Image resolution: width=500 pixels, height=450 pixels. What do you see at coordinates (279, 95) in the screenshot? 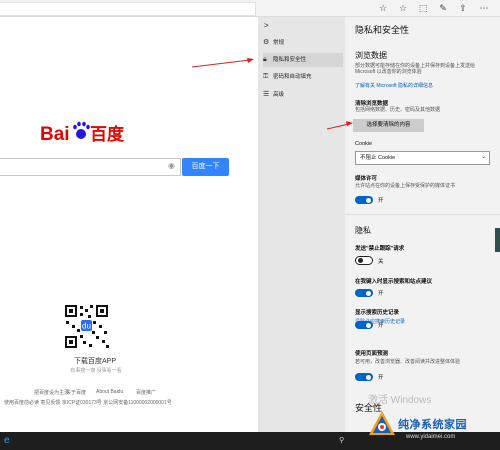
I see `nav-item-label: 高级` at bounding box center [279, 95].